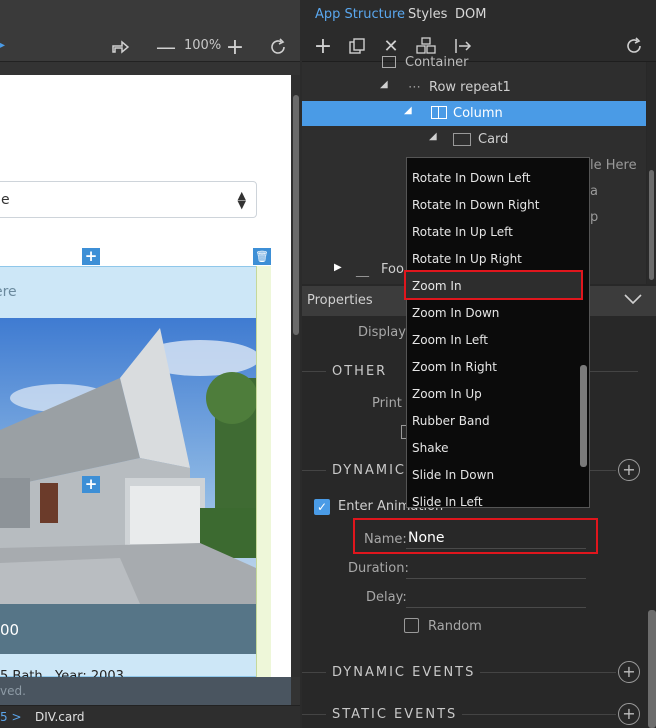  I want to click on canvas-scroll-thumb, so click(296, 215).